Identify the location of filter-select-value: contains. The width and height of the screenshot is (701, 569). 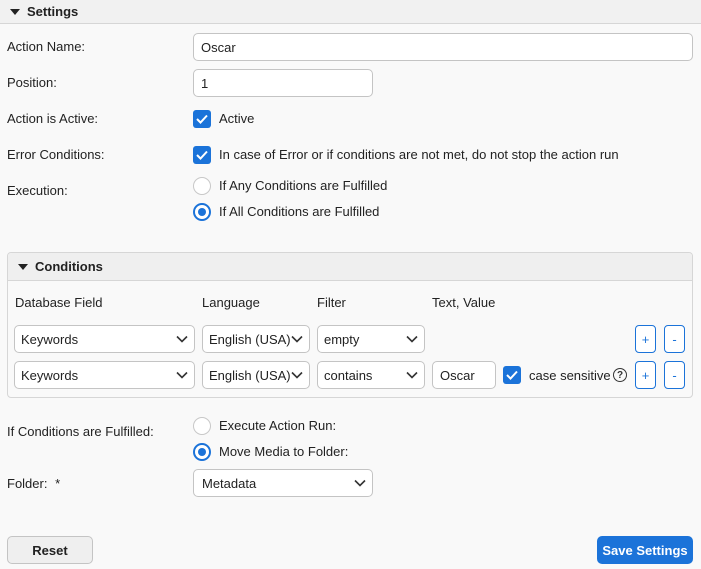
(348, 375).